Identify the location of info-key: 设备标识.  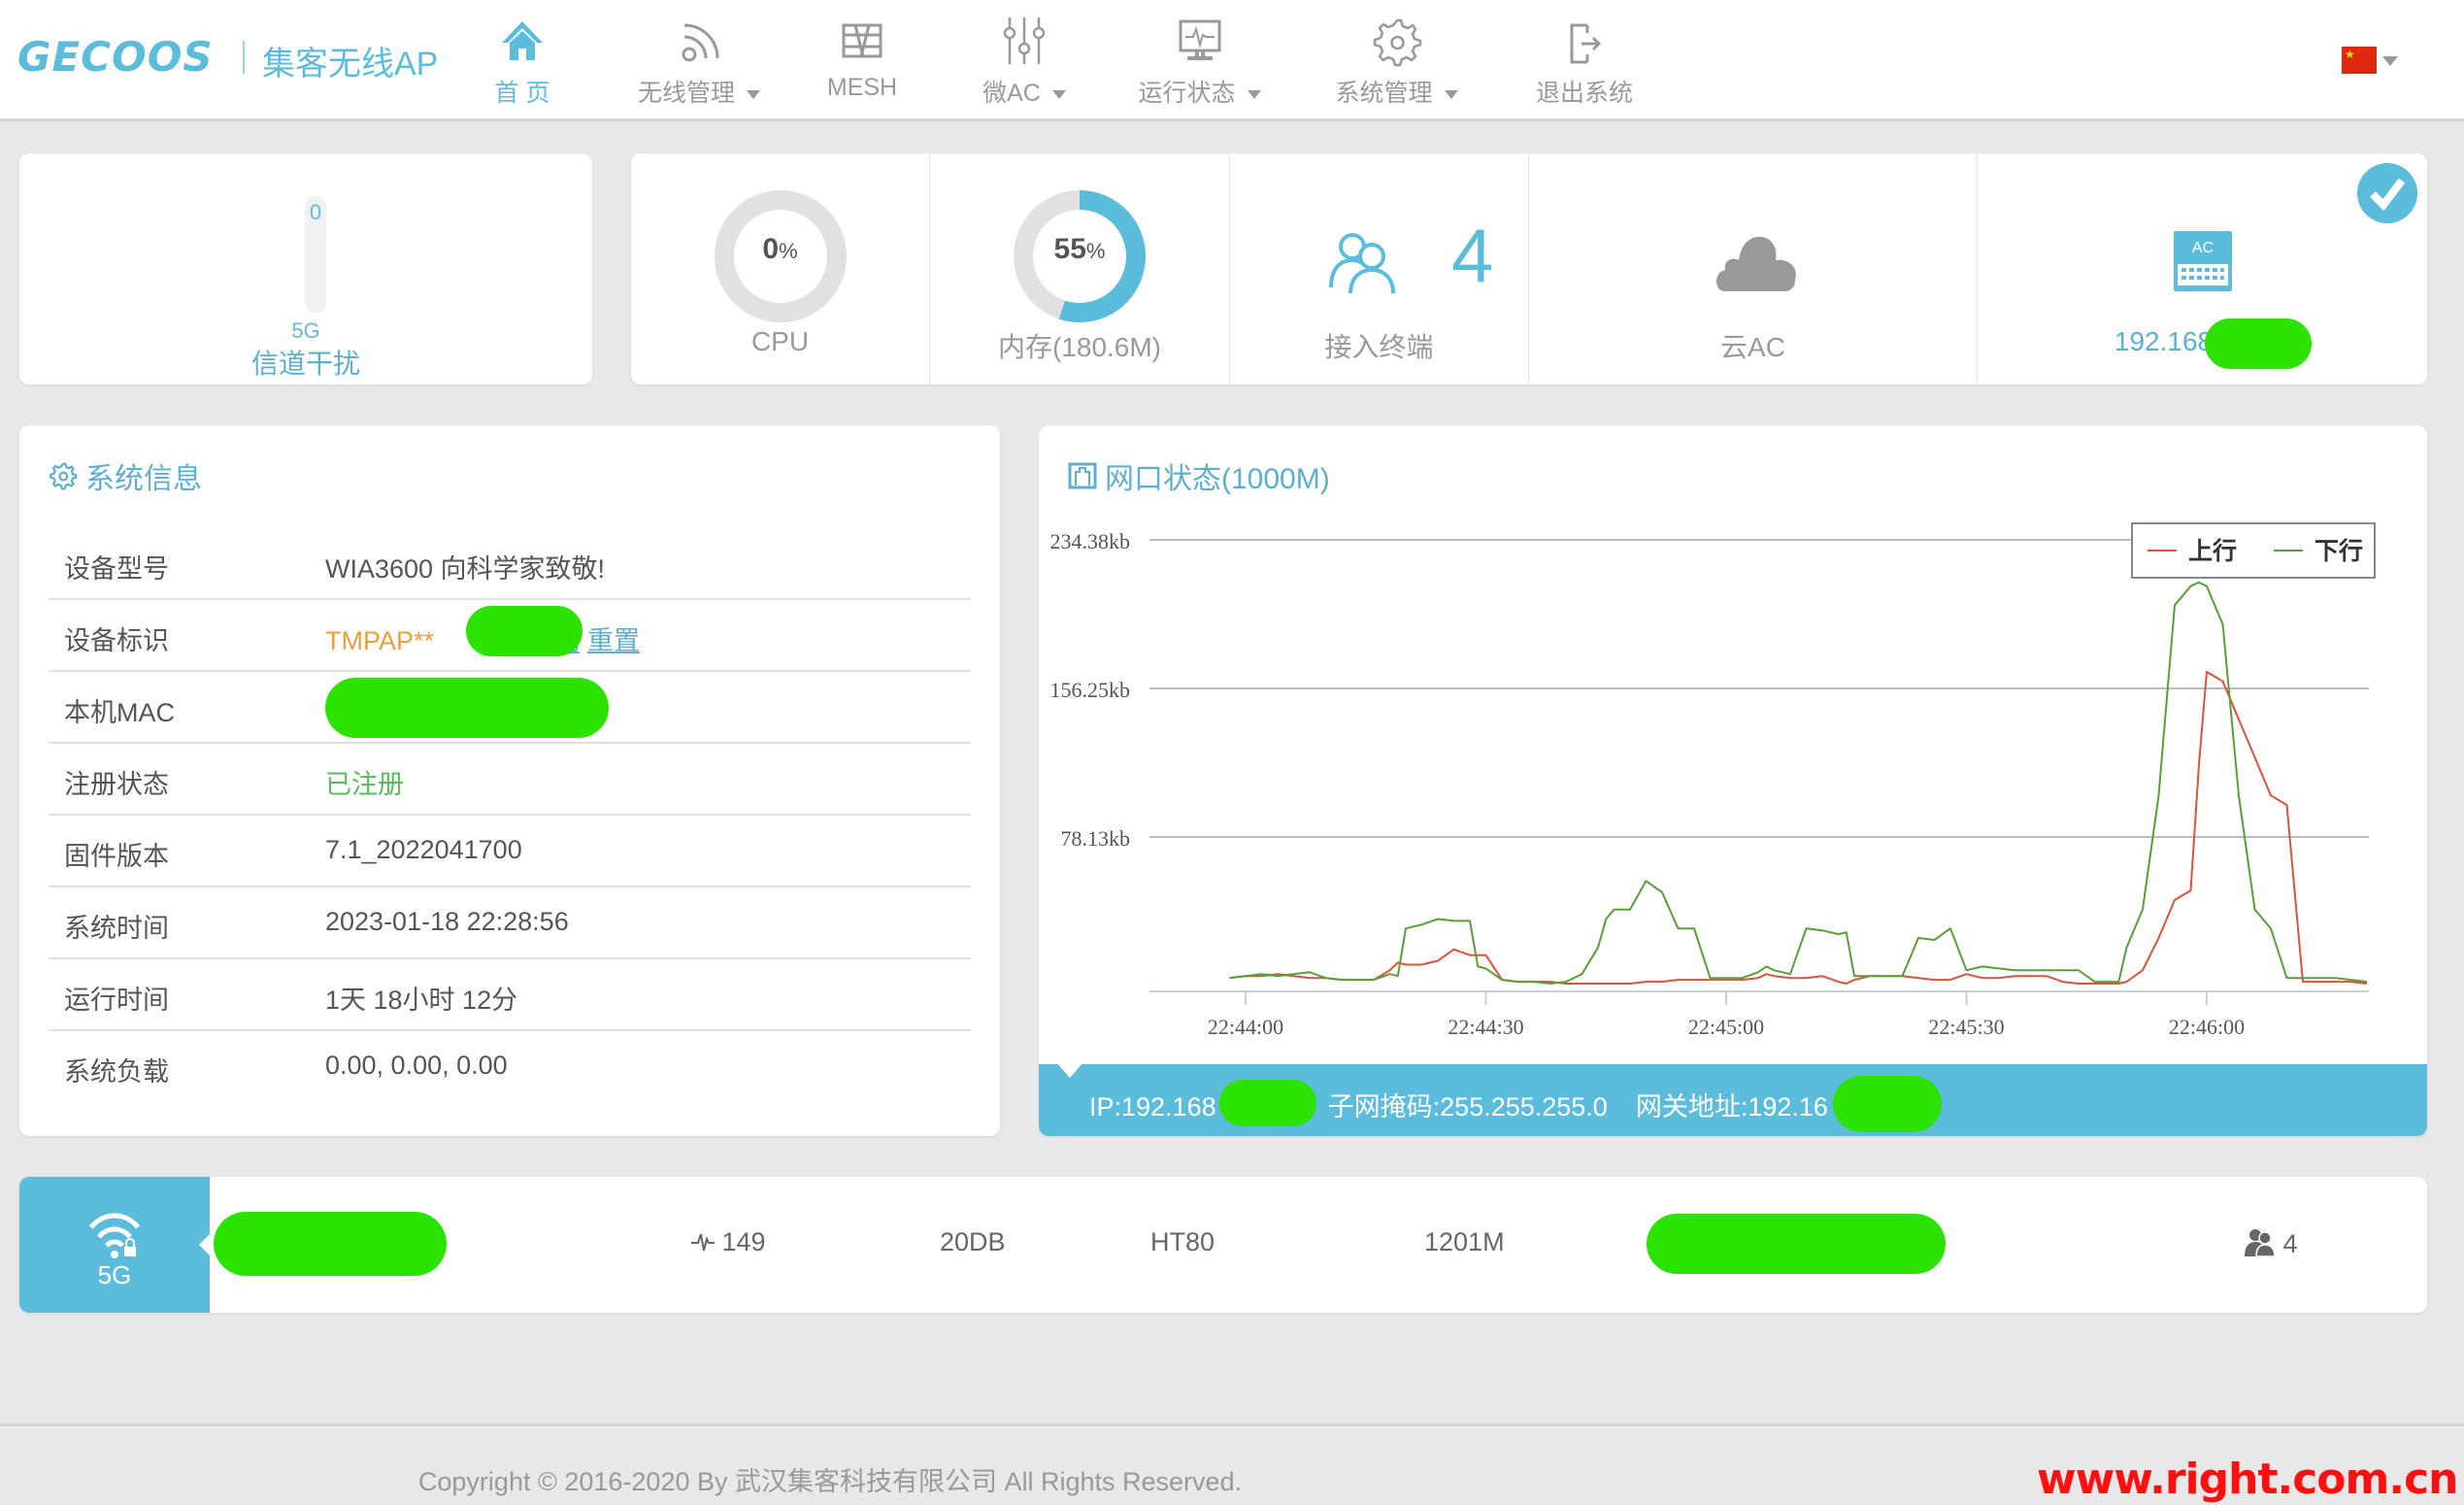
(116, 641).